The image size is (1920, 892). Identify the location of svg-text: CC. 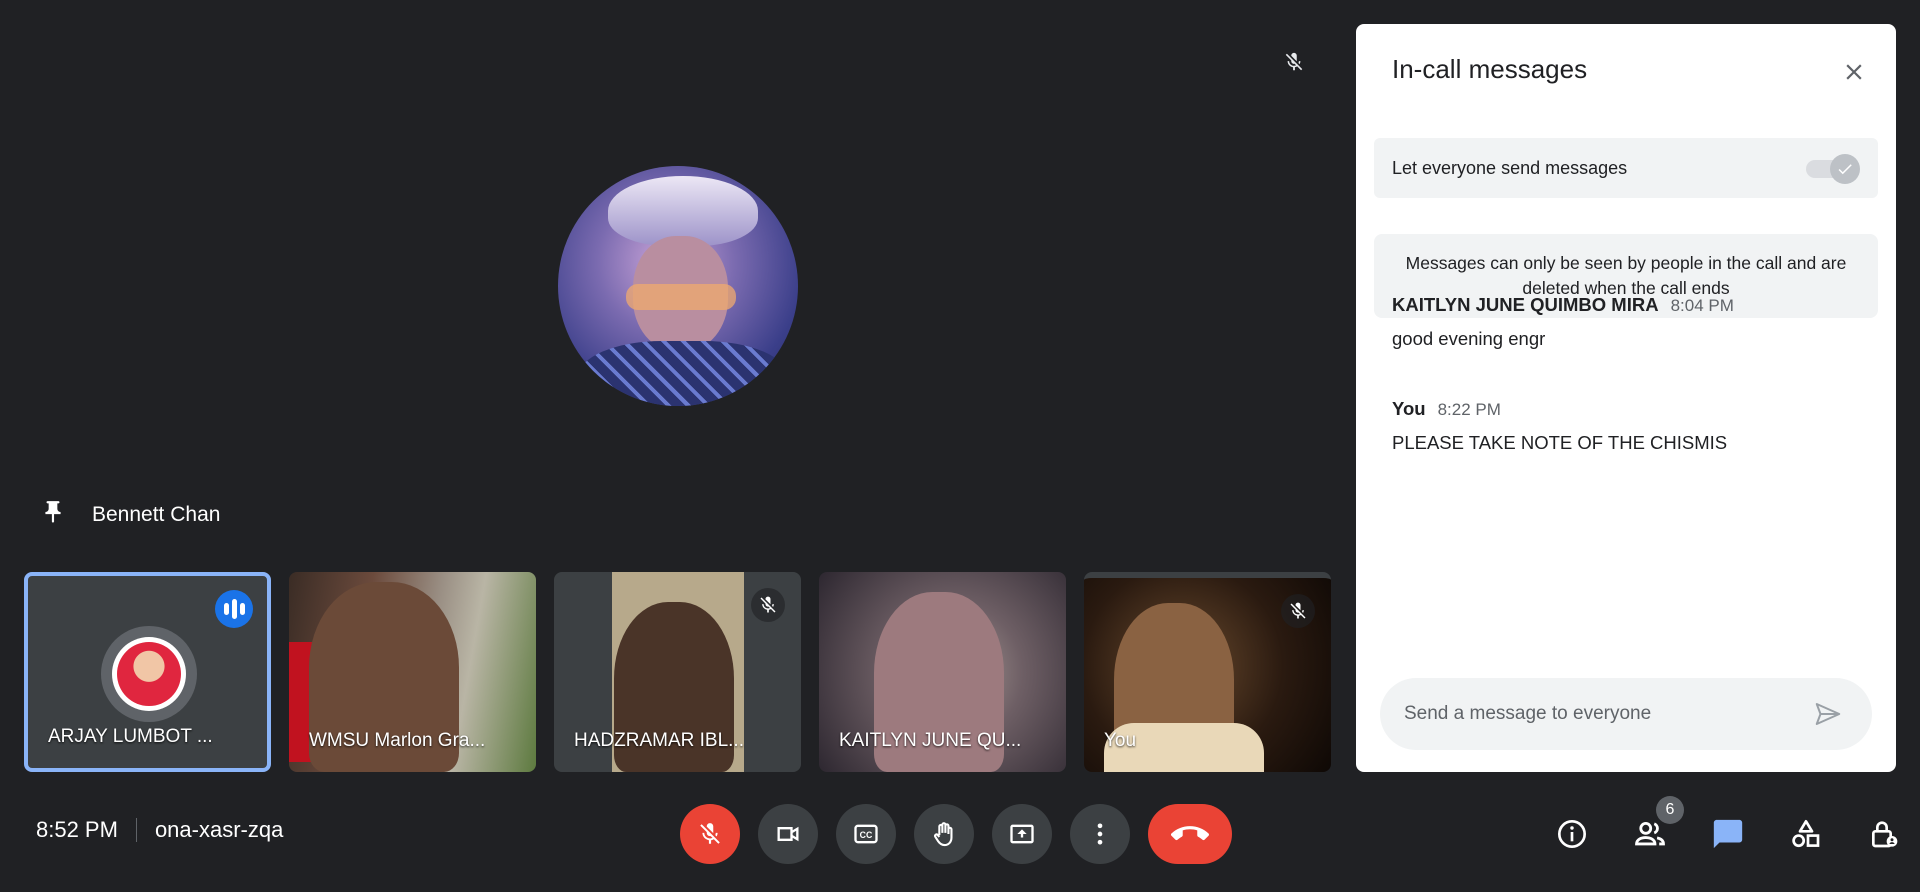
(866, 835).